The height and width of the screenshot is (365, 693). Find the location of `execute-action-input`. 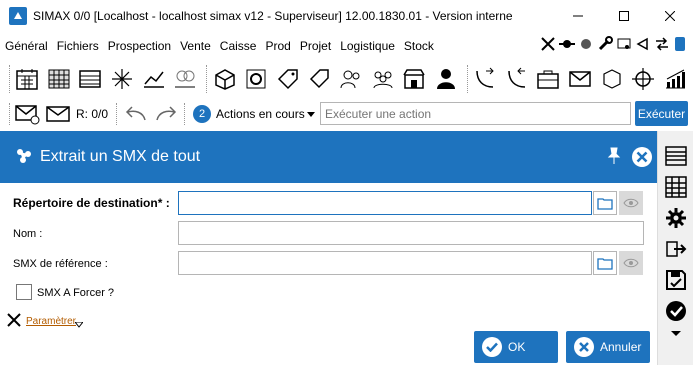

execute-action-input is located at coordinates (475, 113).